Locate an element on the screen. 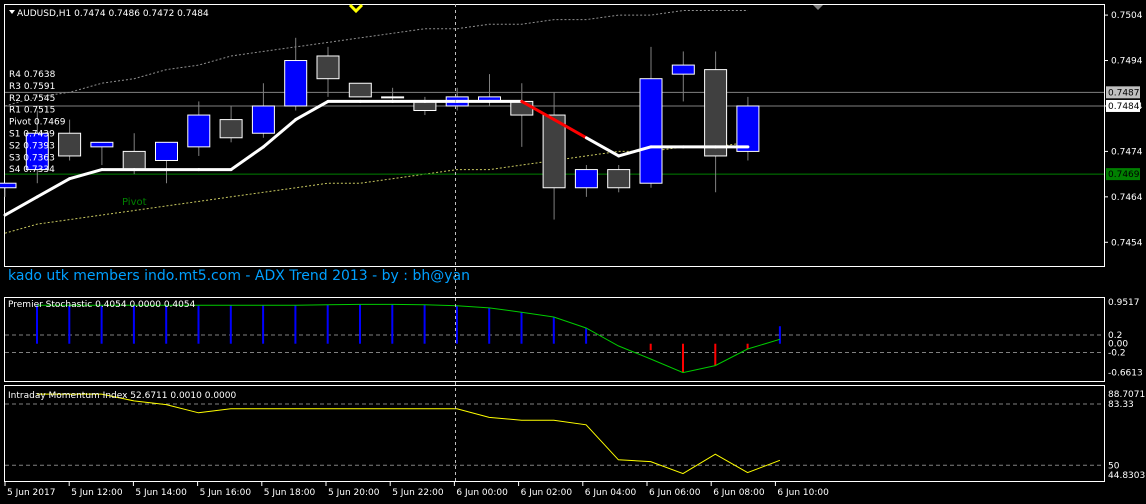 This screenshot has height=504, width=1146. pivot-level-label: Pivot 0.7469 is located at coordinates (37, 123).